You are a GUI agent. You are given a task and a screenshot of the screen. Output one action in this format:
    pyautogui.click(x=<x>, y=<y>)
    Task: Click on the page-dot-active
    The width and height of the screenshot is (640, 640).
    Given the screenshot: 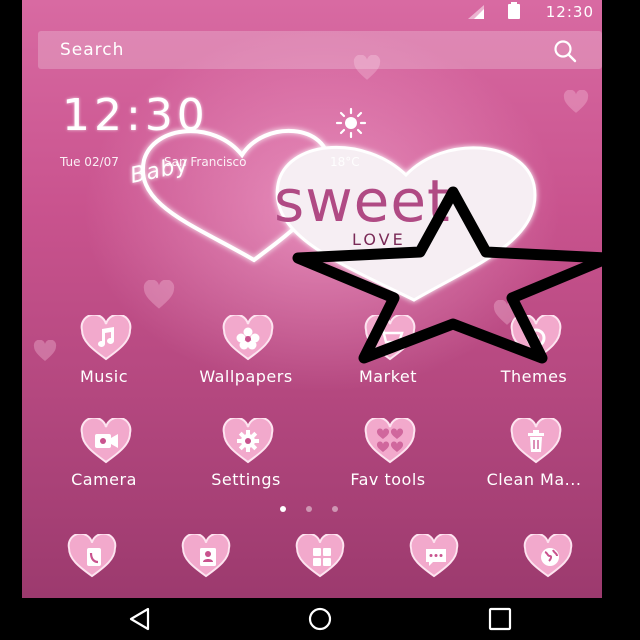 What is the action you would take?
    pyautogui.click(x=283, y=509)
    